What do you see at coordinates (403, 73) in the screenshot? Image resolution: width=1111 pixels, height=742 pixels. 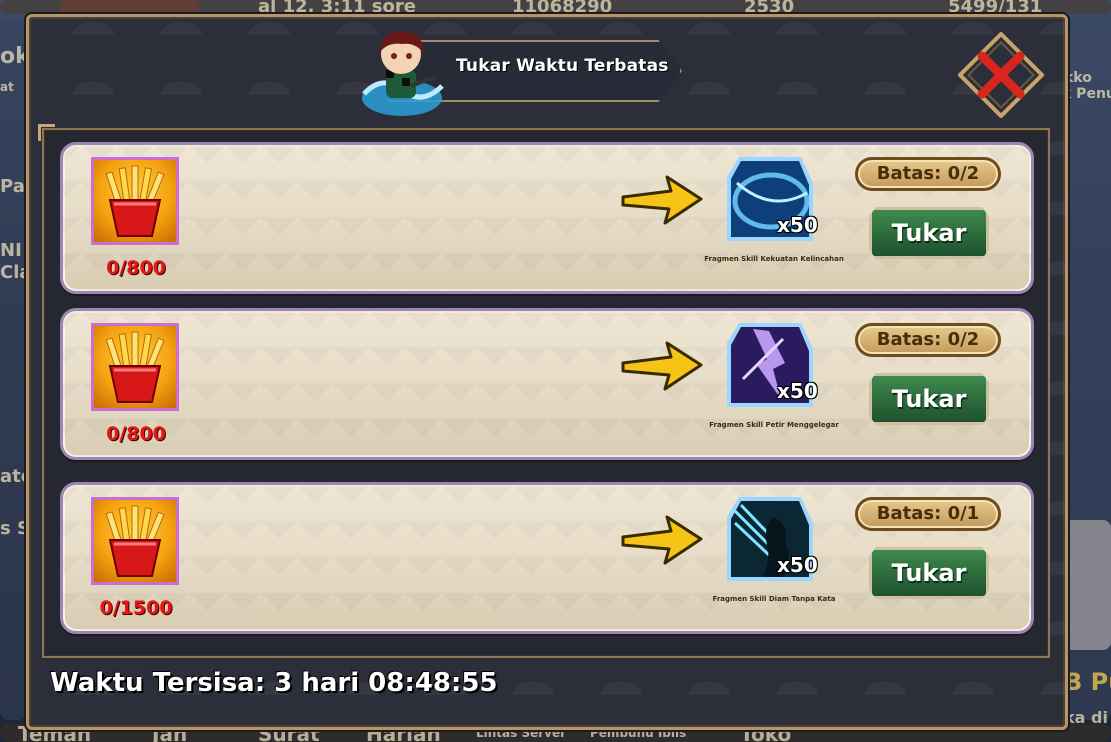 I see `character-portrait-icon` at bounding box center [403, 73].